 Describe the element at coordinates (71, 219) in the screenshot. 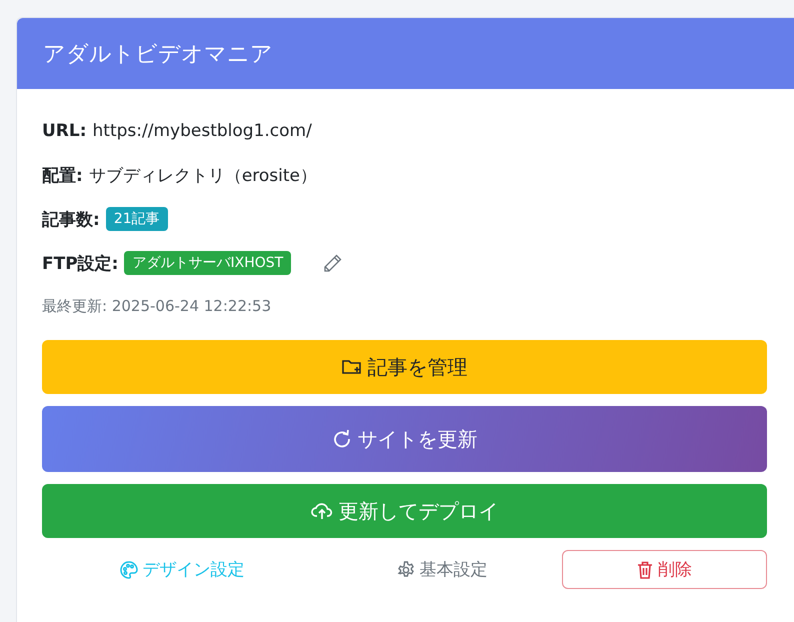

I see `field-label: 記事数:` at that location.